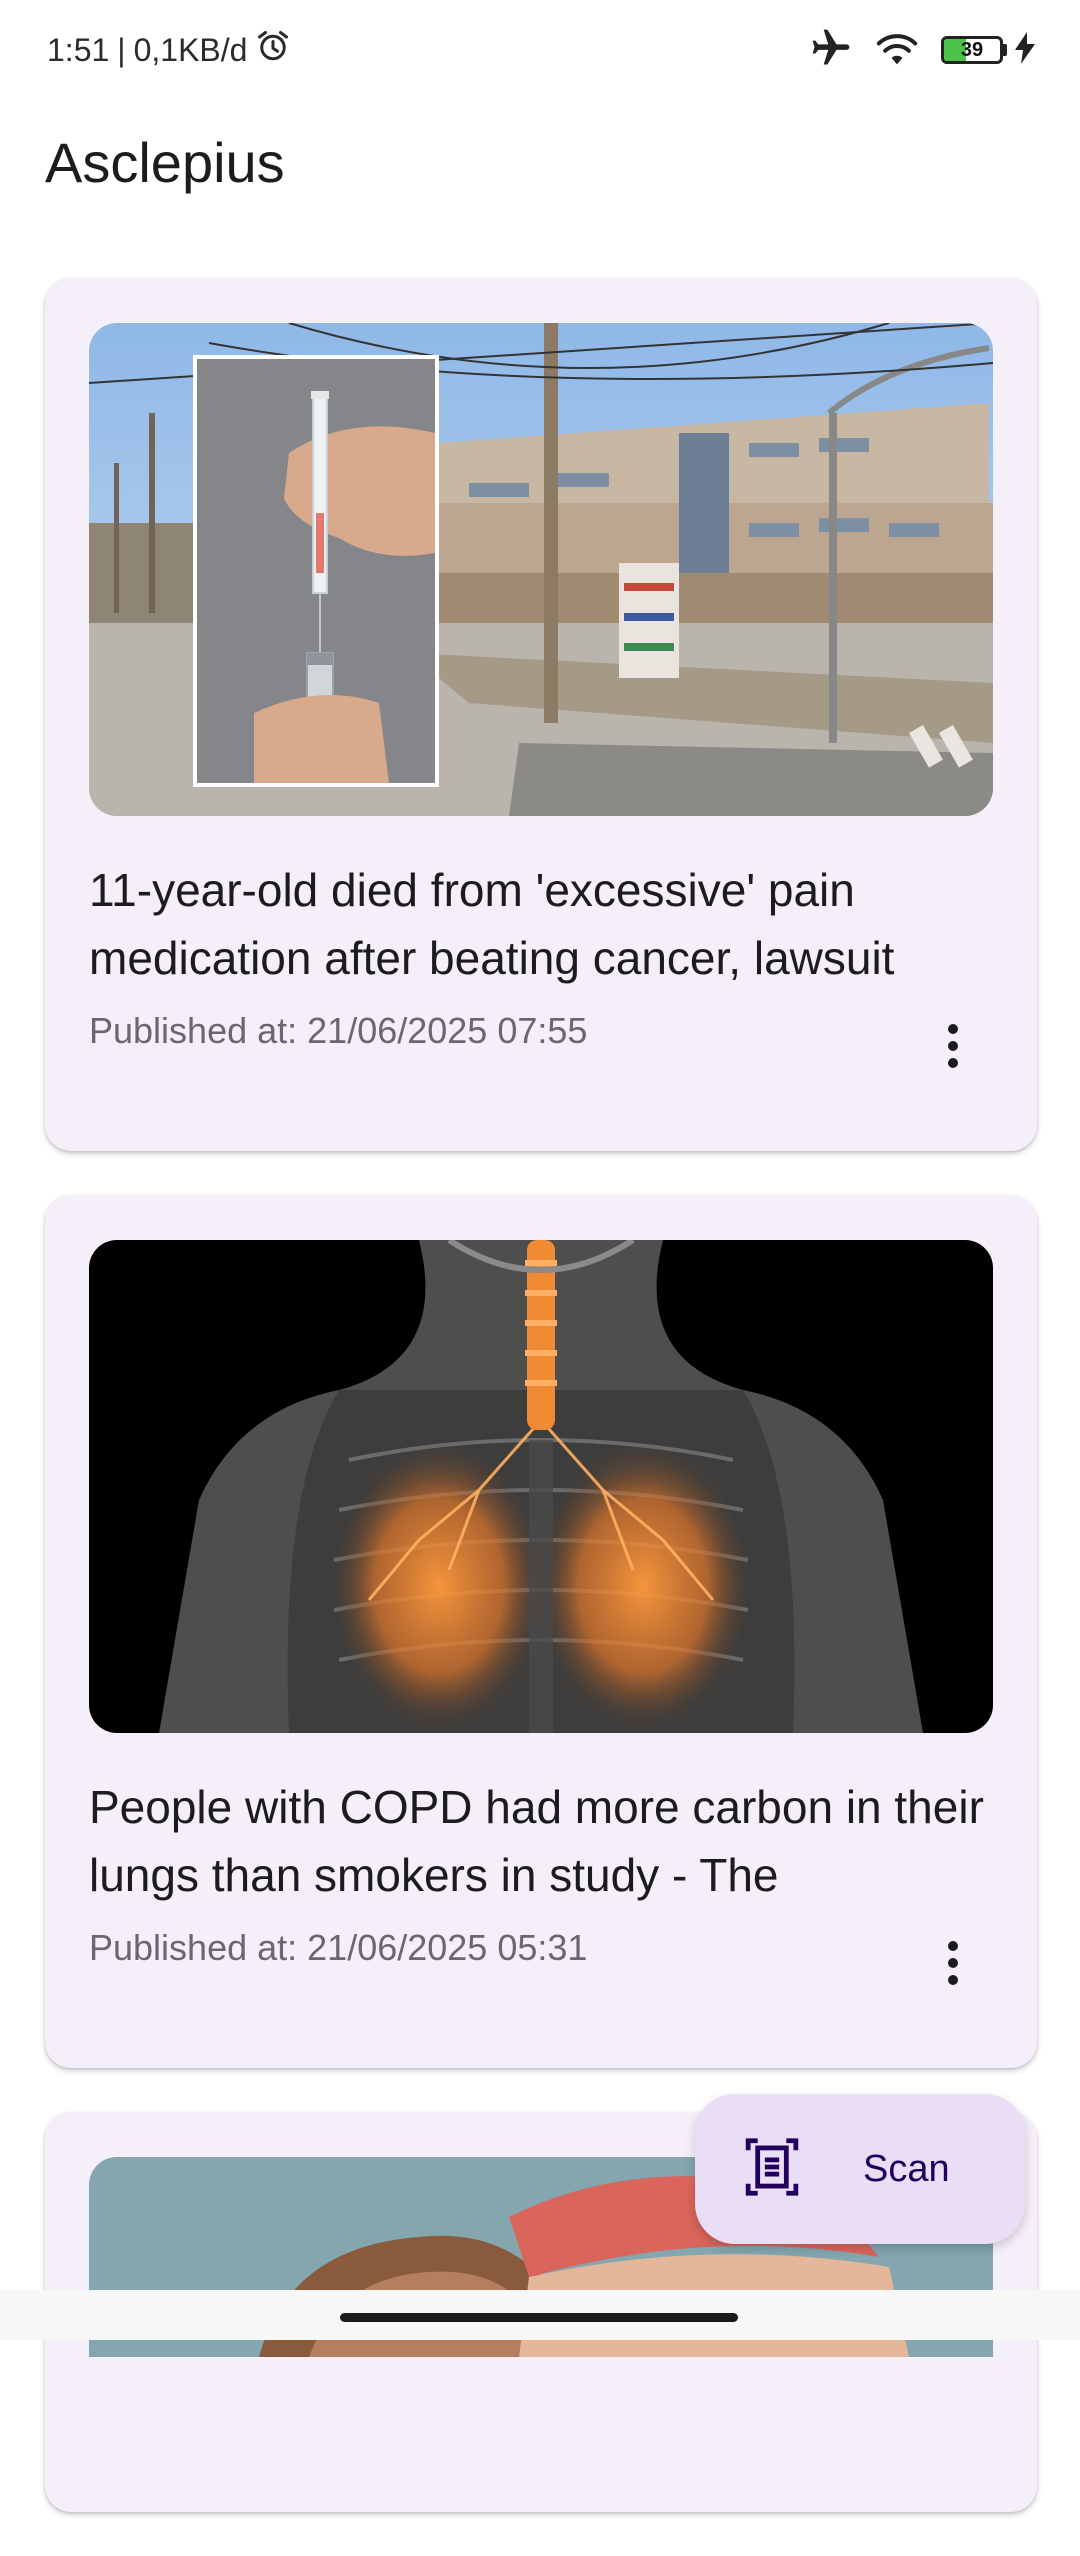 This screenshot has height=2556, width=1080. I want to click on airplane-icon, so click(831, 50).